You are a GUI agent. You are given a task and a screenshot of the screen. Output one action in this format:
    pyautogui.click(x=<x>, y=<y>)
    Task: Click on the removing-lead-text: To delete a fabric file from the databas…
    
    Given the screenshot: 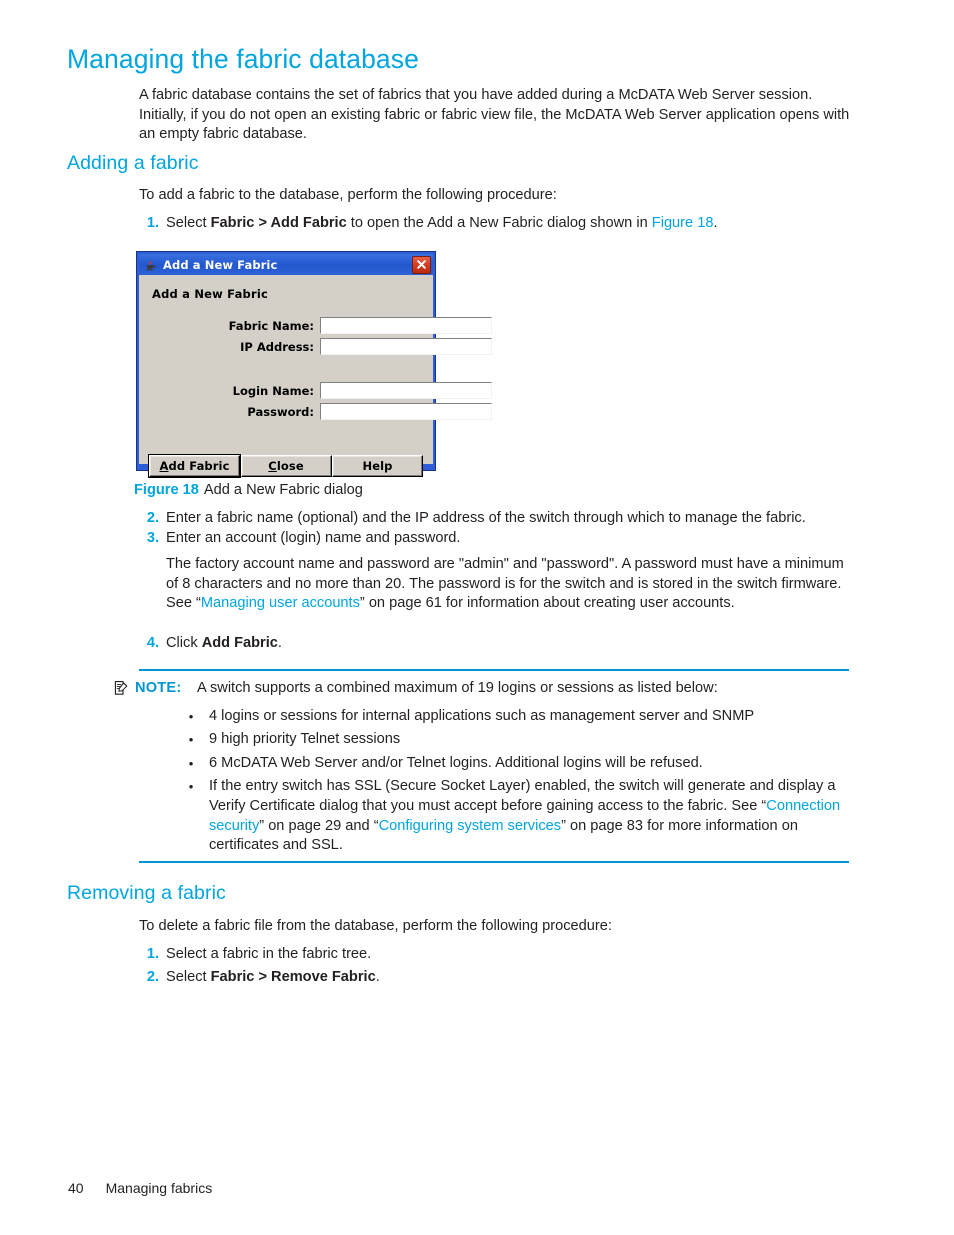 What is the action you would take?
    pyautogui.click(x=375, y=926)
    